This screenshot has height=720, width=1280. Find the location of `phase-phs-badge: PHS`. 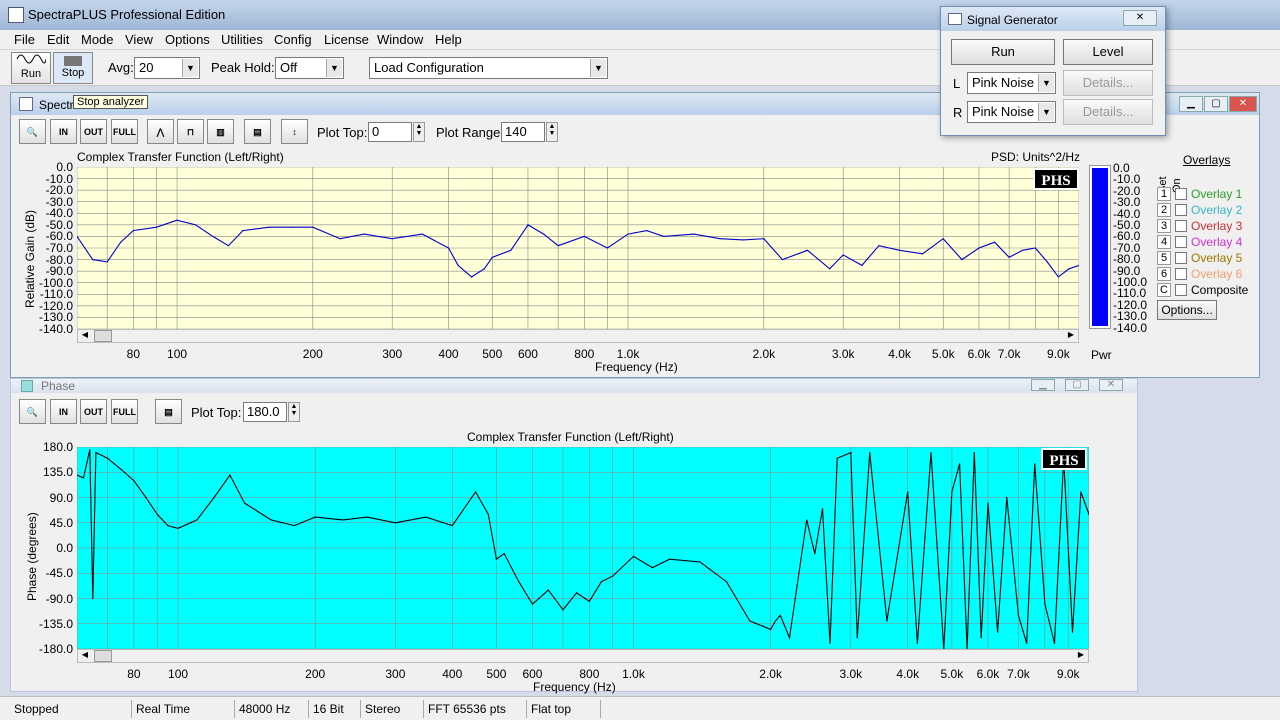

phase-phs-badge: PHS is located at coordinates (1064, 459).